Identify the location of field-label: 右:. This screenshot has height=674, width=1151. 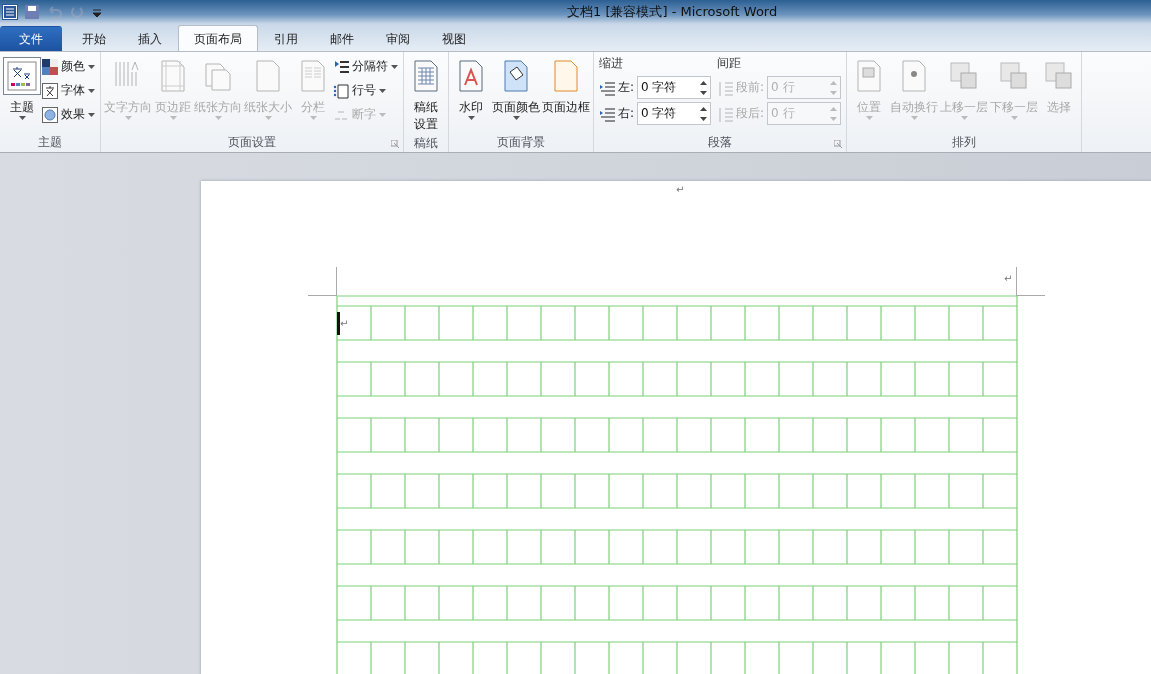
(626, 113).